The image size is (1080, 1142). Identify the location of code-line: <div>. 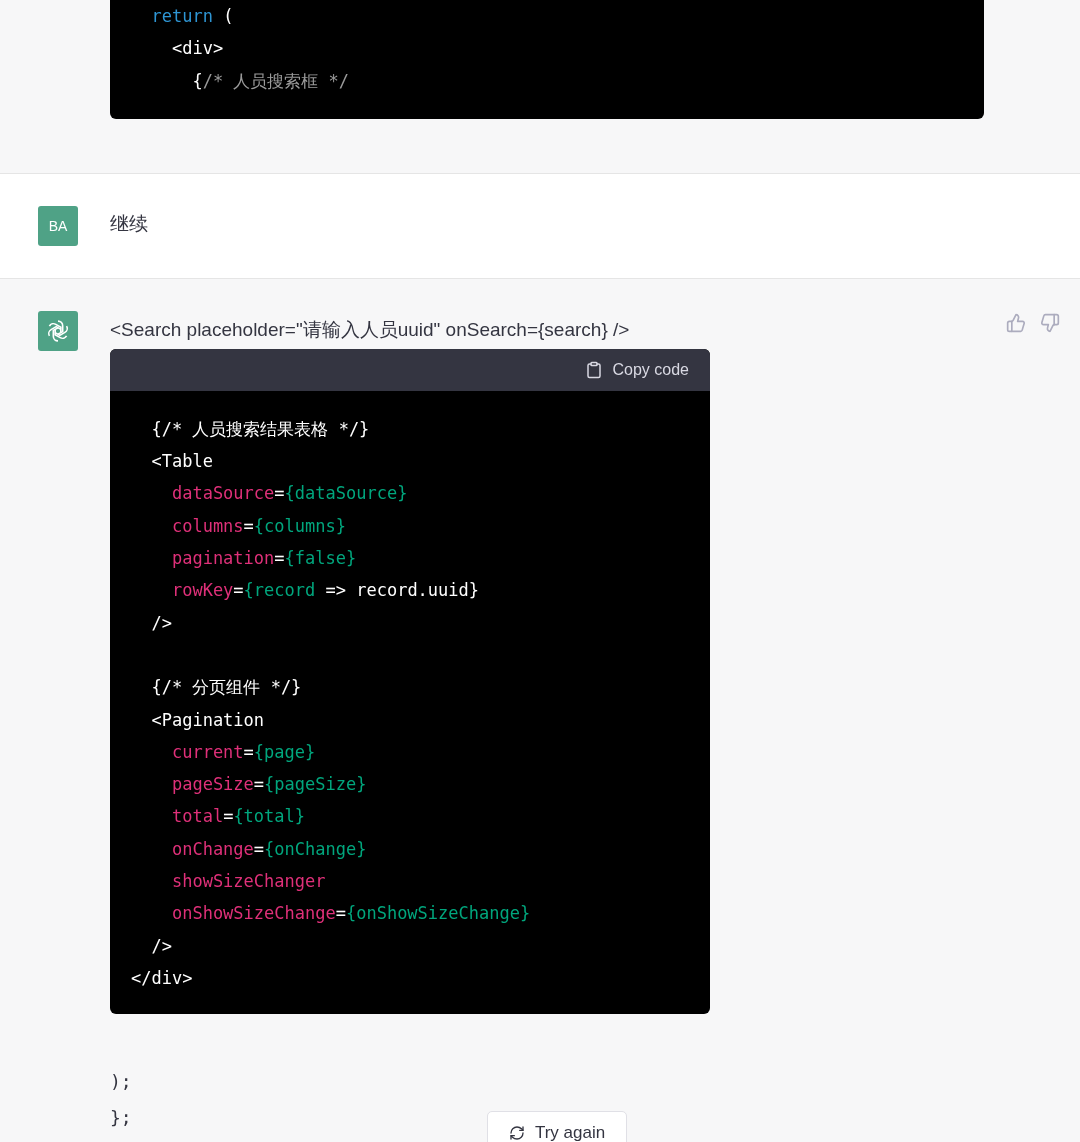
(197, 49).